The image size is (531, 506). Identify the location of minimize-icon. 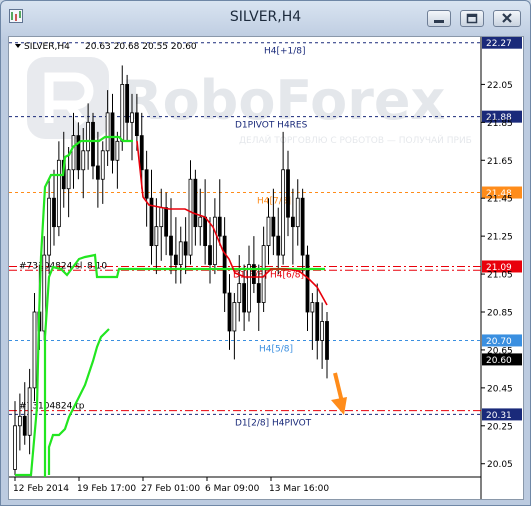
(439, 21).